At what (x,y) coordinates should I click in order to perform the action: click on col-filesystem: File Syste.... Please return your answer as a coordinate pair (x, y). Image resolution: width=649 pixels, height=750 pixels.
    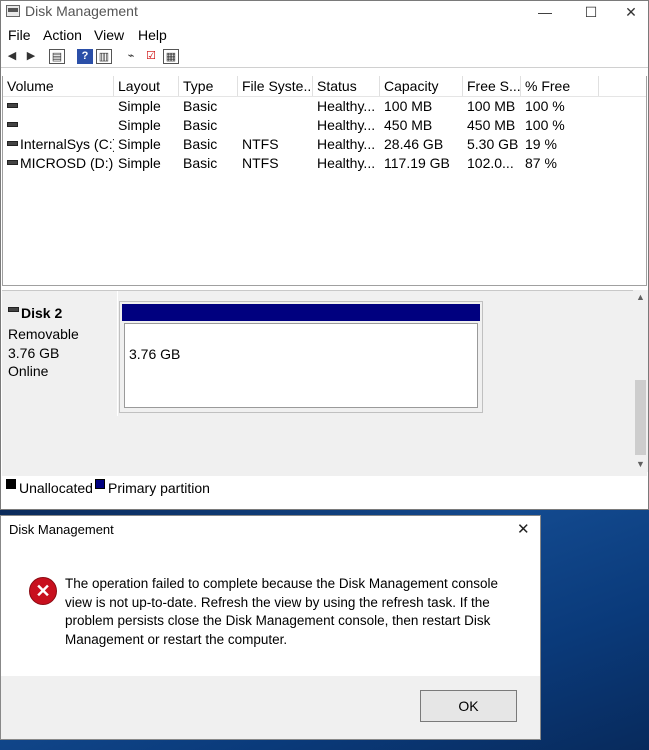
    Looking at the image, I should click on (275, 86).